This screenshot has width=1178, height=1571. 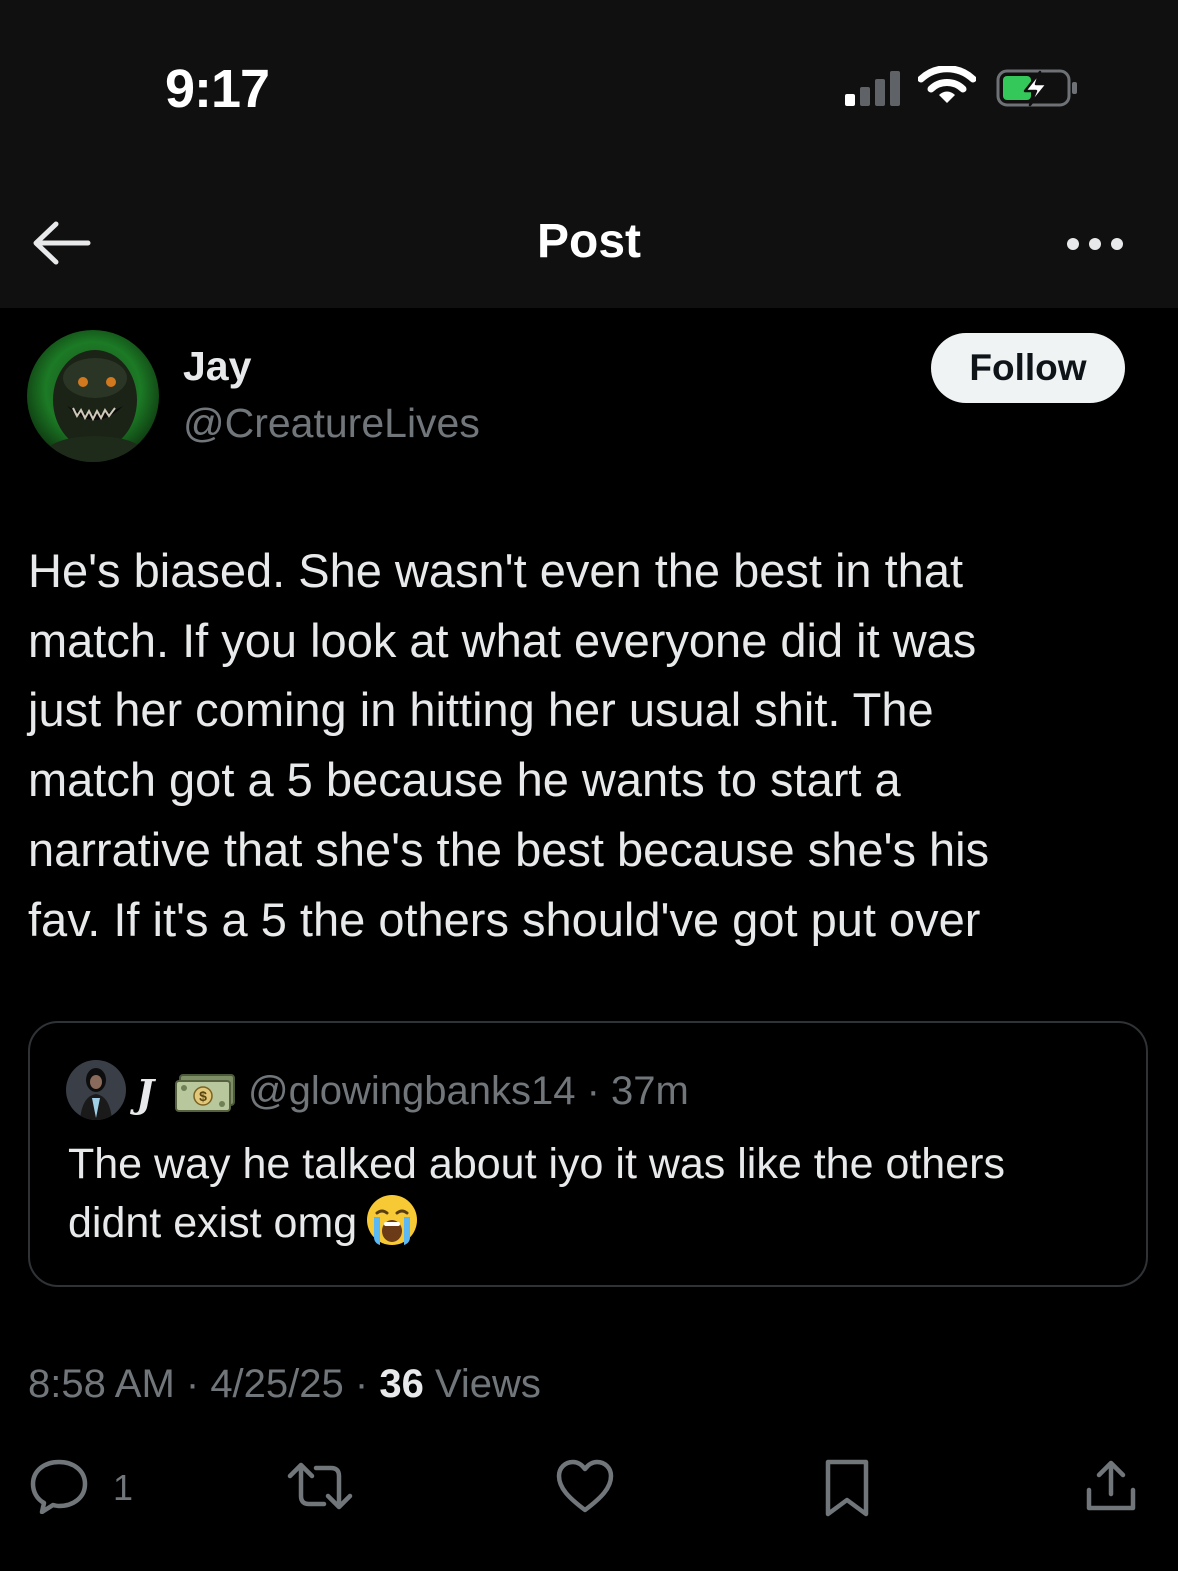 I want to click on reply-button, so click(x=59, y=1488).